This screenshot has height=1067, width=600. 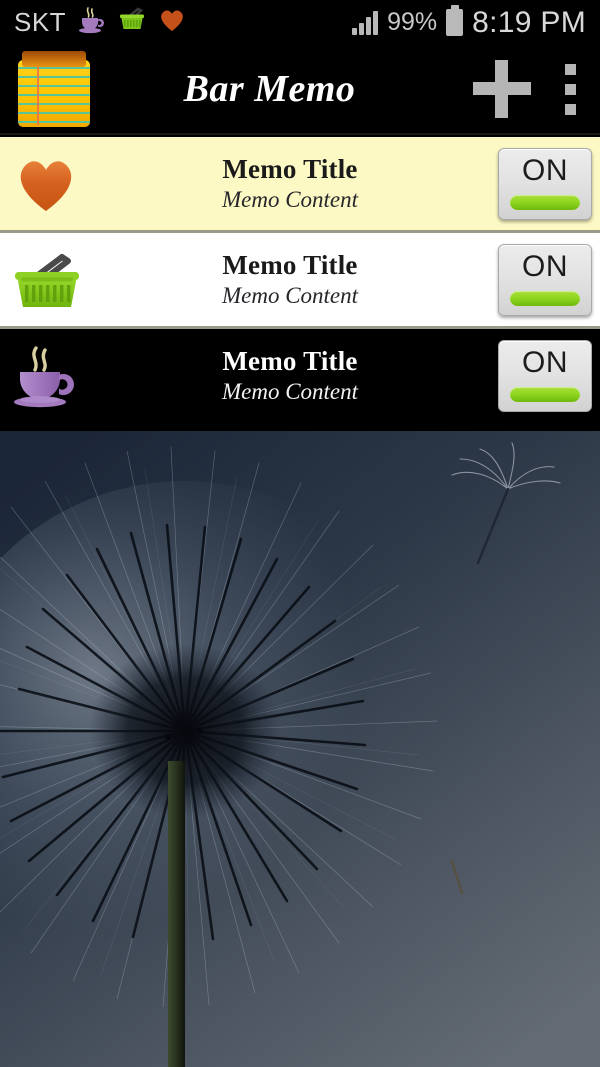 I want to click on action-bar: Bar Memo, so click(x=300, y=90).